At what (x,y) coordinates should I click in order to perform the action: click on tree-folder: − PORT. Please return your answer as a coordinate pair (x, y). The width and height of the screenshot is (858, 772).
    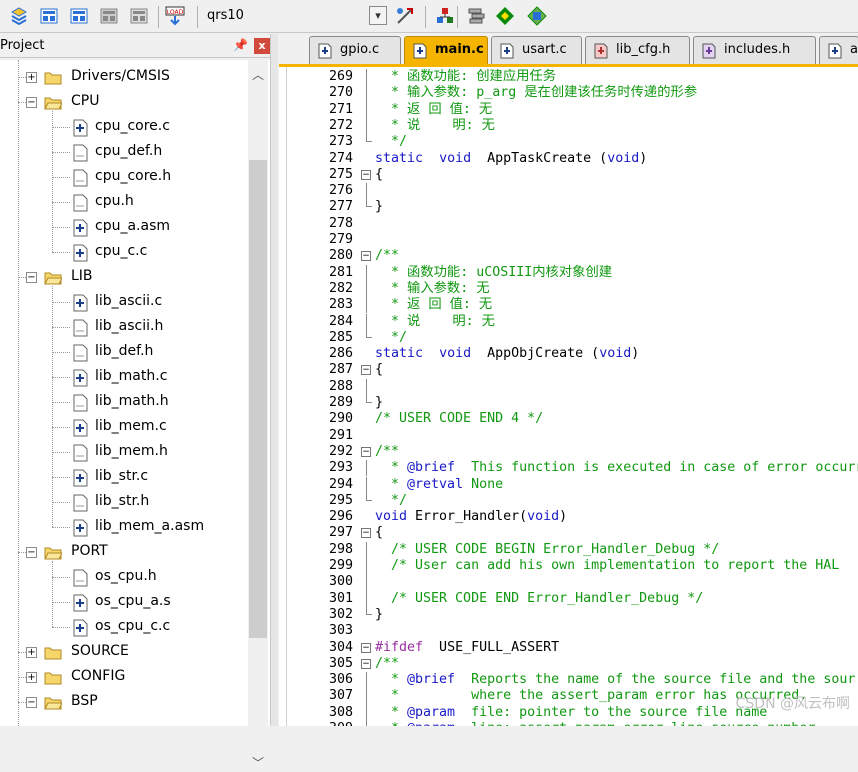
    Looking at the image, I should click on (124, 552).